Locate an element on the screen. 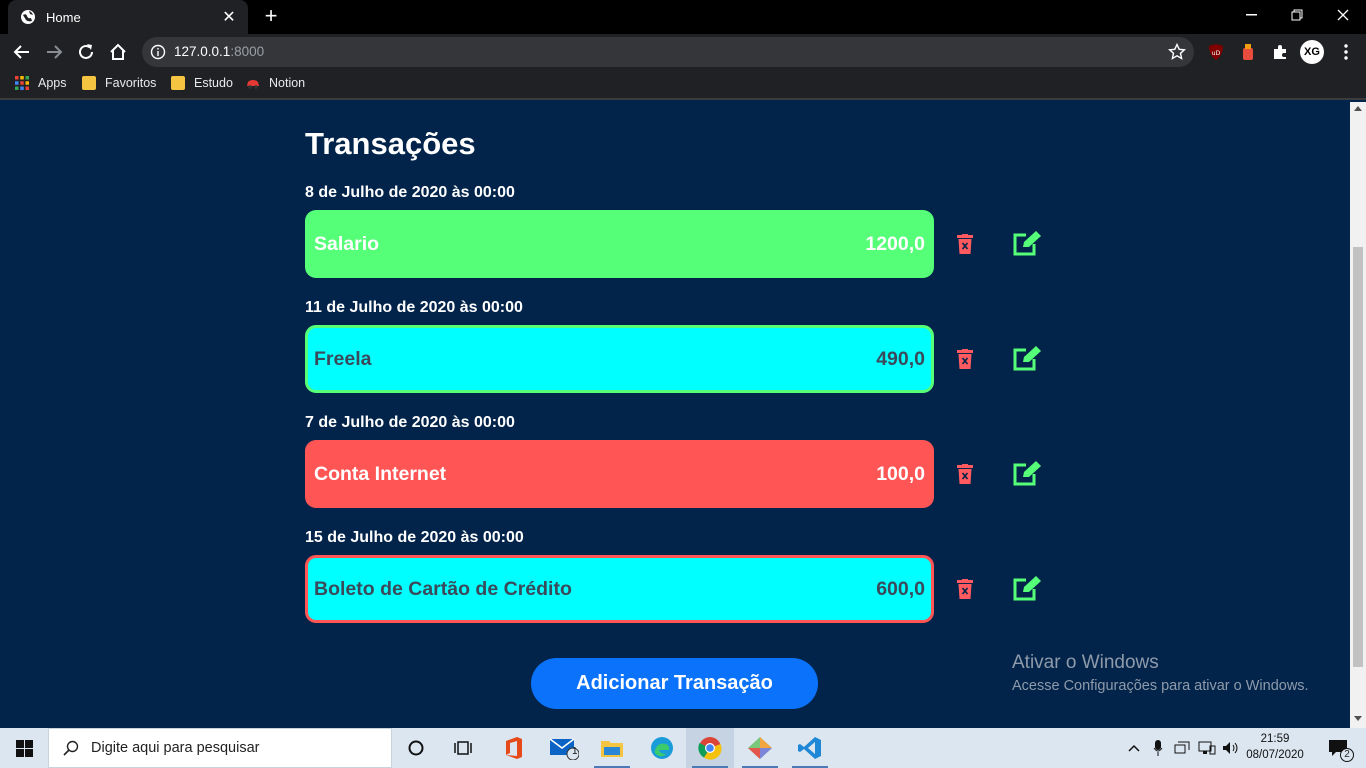 The height and width of the screenshot is (768, 1366). transaction-name: Boleto de Cartão de Crédito is located at coordinates (443, 588).